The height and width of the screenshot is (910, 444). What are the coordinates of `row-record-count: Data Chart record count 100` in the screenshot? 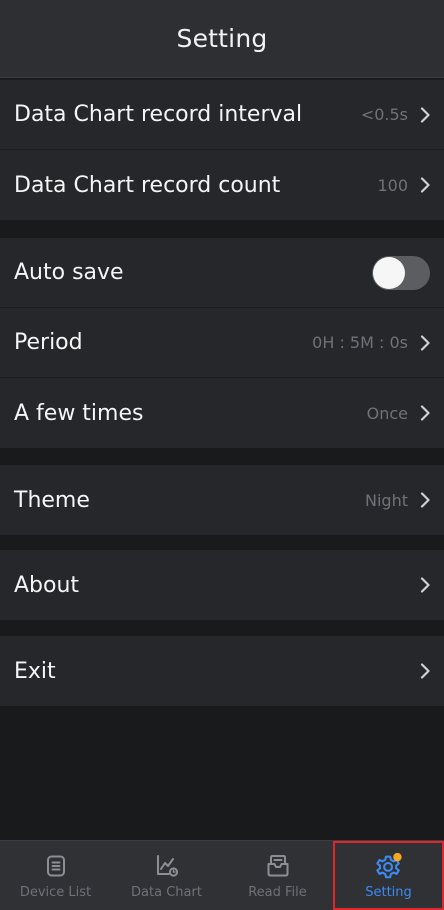 It's located at (222, 185).